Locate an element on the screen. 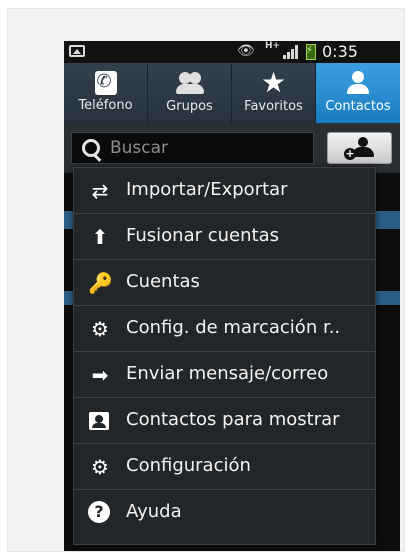 Image resolution: width=412 pixels, height=555 pixels. gear-icon: ⚙ is located at coordinates (100, 467).